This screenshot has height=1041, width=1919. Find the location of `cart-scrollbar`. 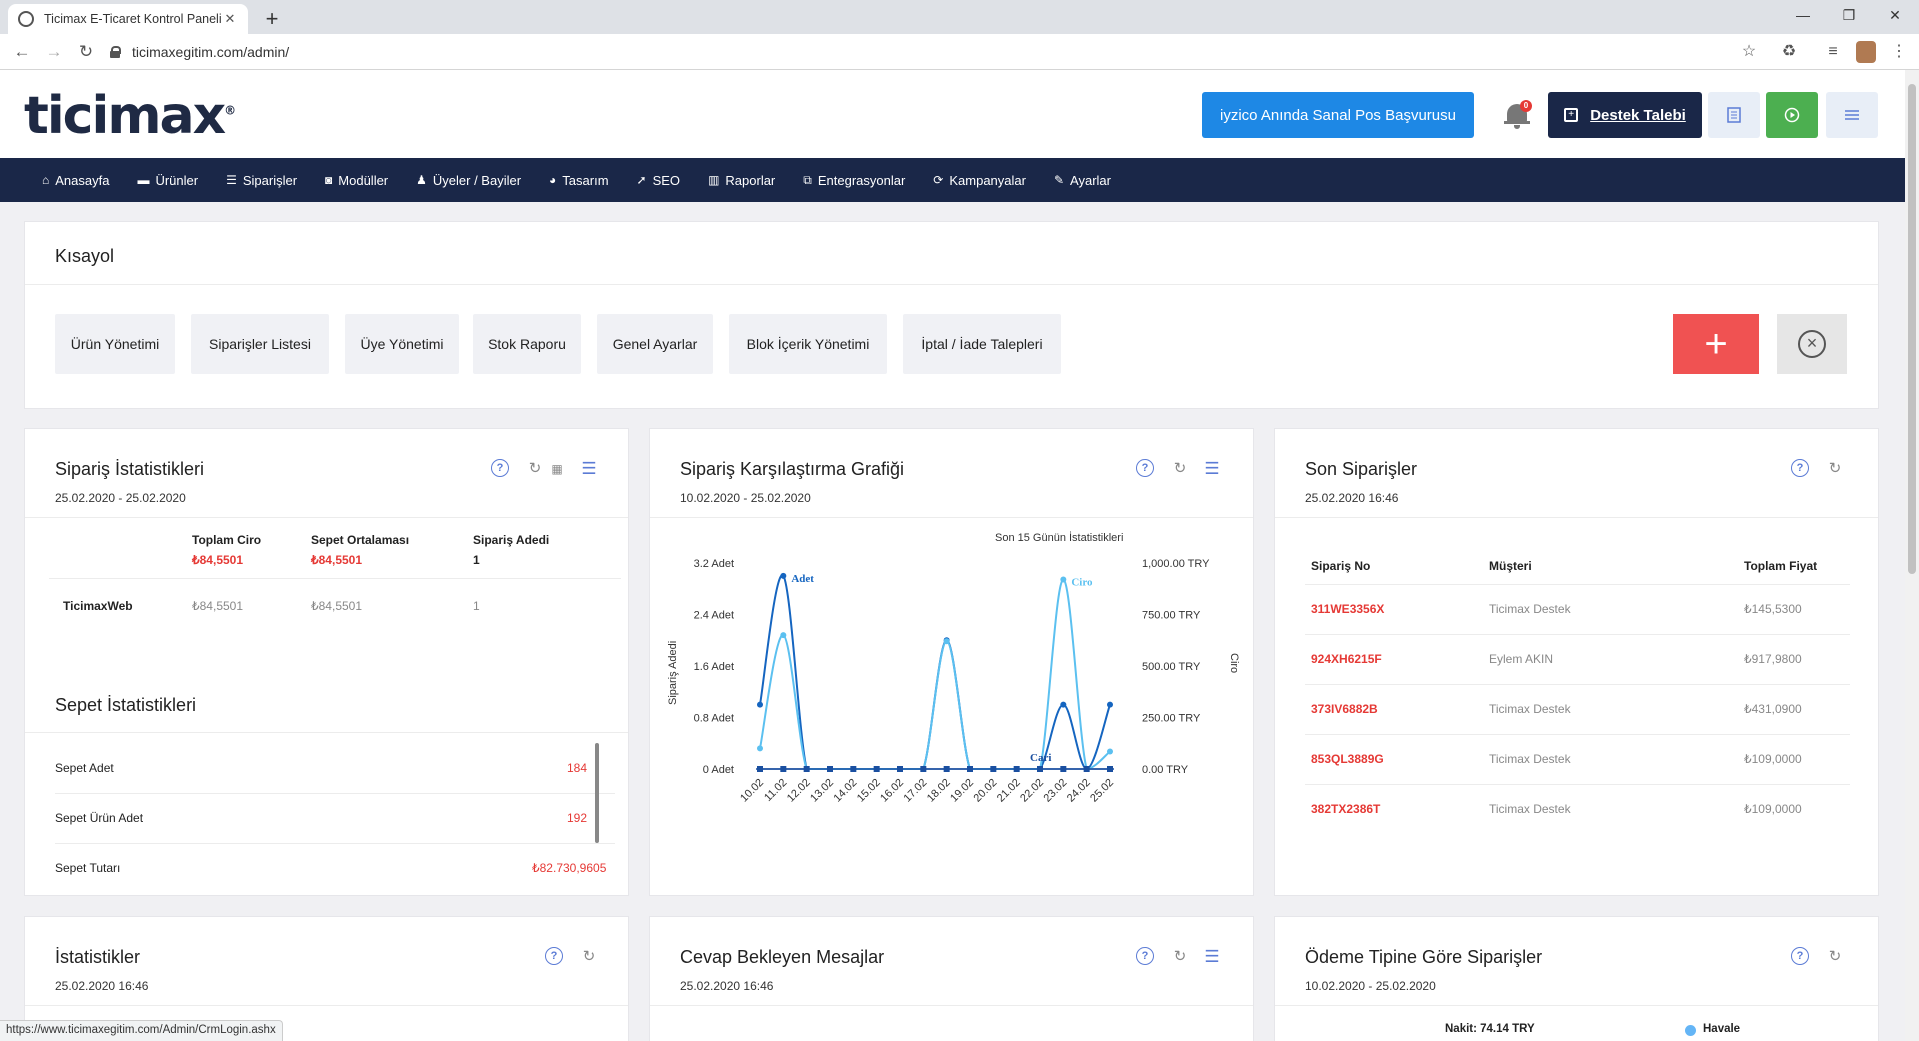

cart-scrollbar is located at coordinates (597, 793).